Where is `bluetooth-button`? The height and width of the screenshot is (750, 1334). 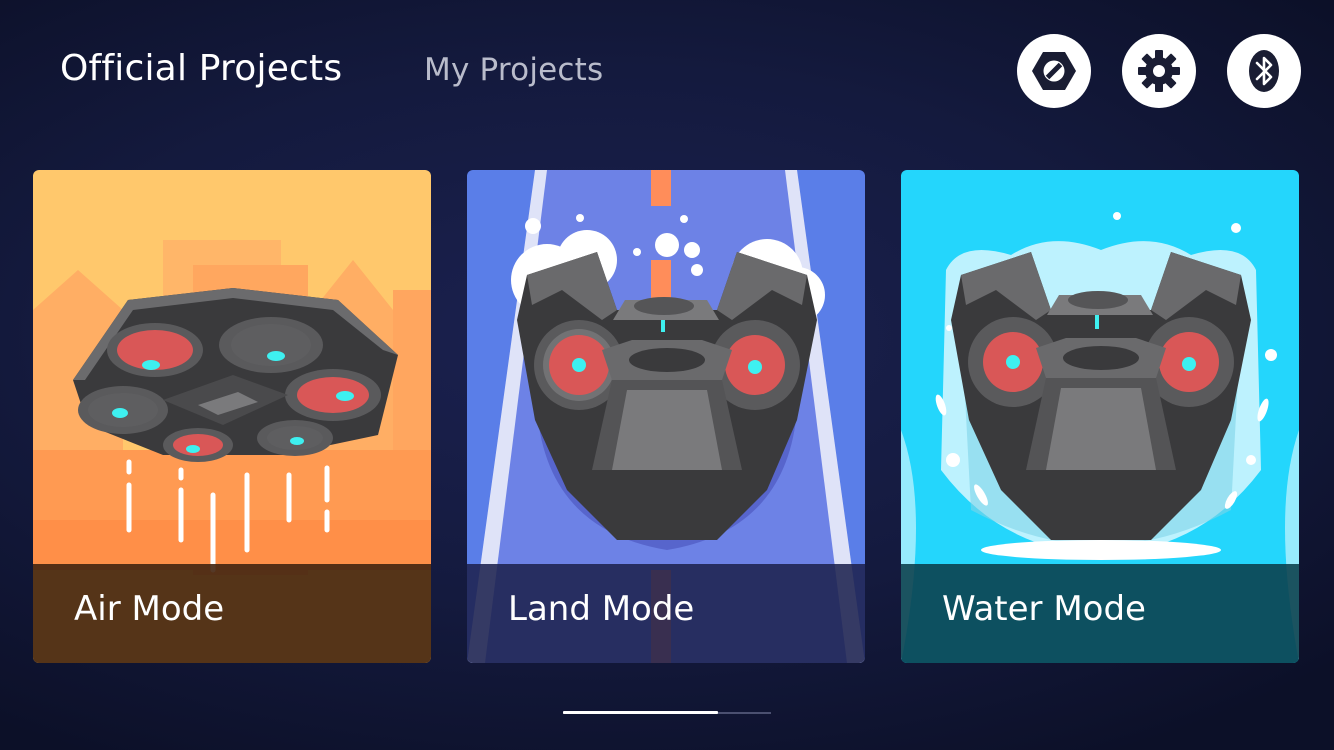
bluetooth-button is located at coordinates (1264, 71).